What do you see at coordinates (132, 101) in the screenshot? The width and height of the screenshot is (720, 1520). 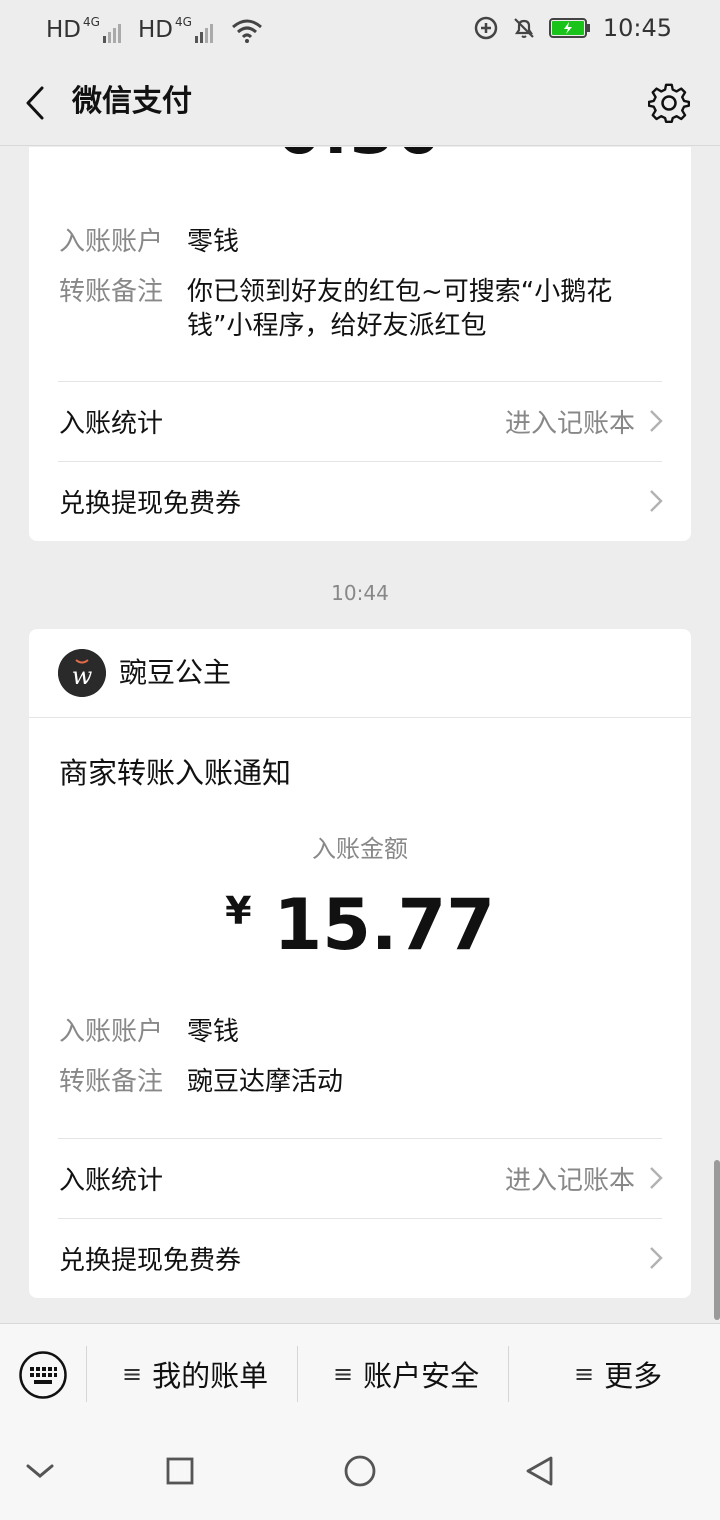 I see `page-title: 微信支付` at bounding box center [132, 101].